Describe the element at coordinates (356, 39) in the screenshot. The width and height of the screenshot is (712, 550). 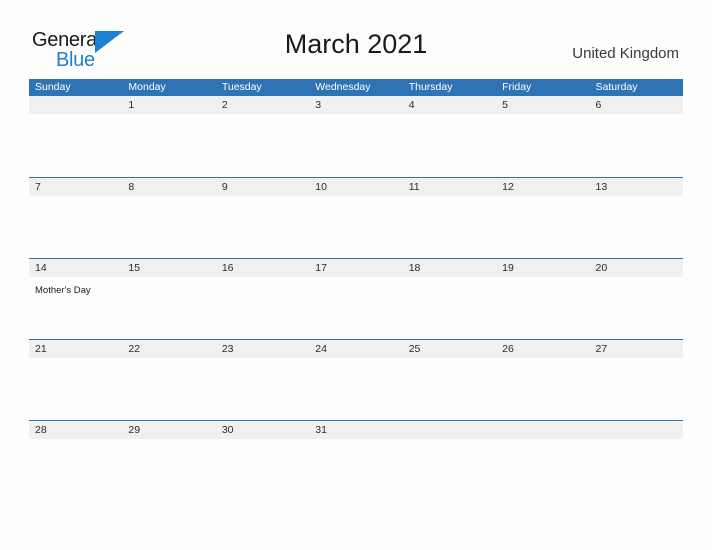
I see `page-header: General Blue March 2021 United Kingdom` at that location.